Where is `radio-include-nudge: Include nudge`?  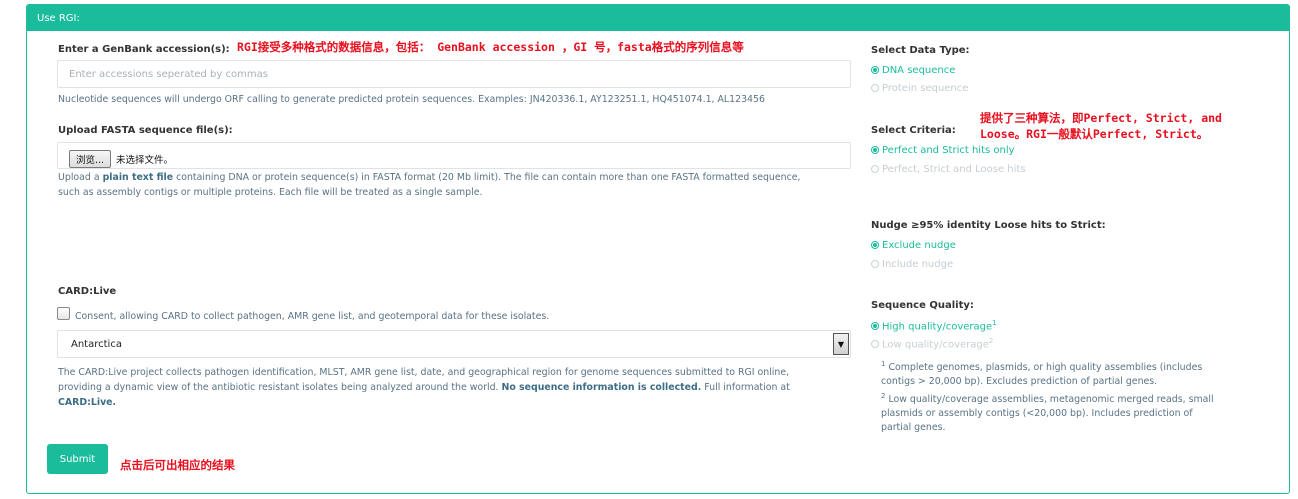 radio-include-nudge: Include nudge is located at coordinates (912, 264).